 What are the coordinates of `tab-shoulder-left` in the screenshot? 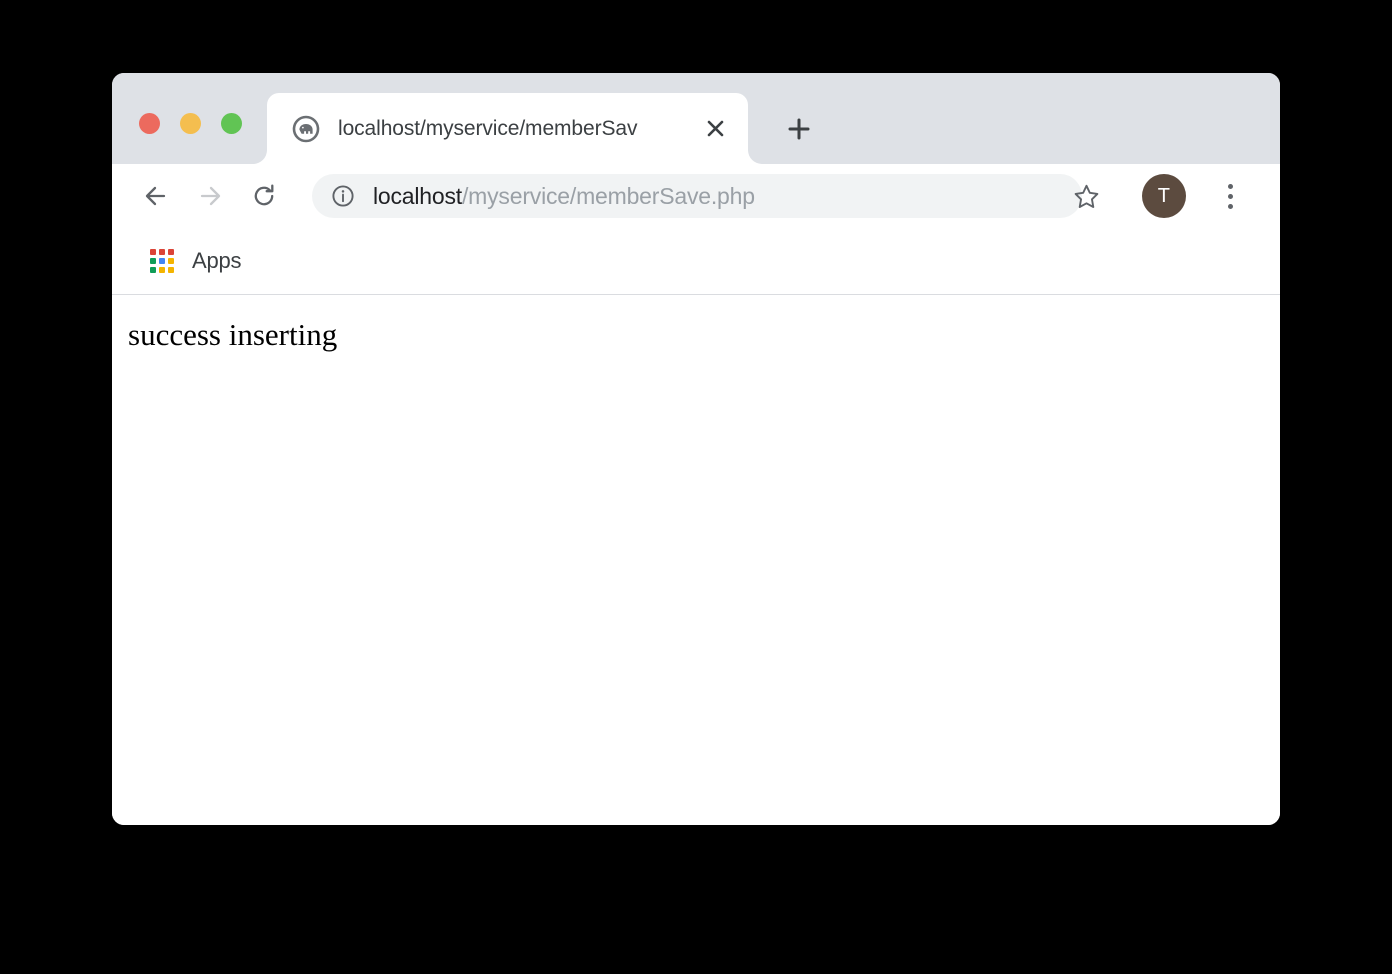 It's located at (259, 156).